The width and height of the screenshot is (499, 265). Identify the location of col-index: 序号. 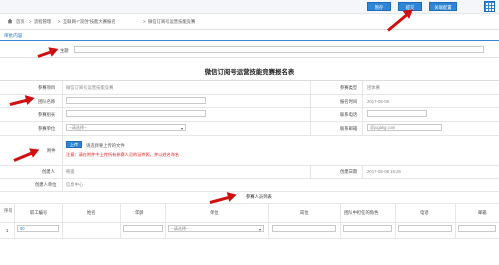
(8, 210).